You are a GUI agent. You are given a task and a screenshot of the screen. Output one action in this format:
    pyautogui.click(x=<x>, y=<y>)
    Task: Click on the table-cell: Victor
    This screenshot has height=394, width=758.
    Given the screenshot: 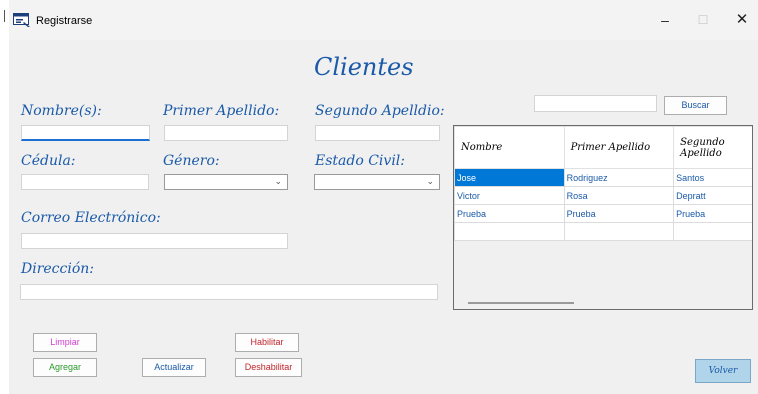 What is the action you would take?
    pyautogui.click(x=509, y=195)
    